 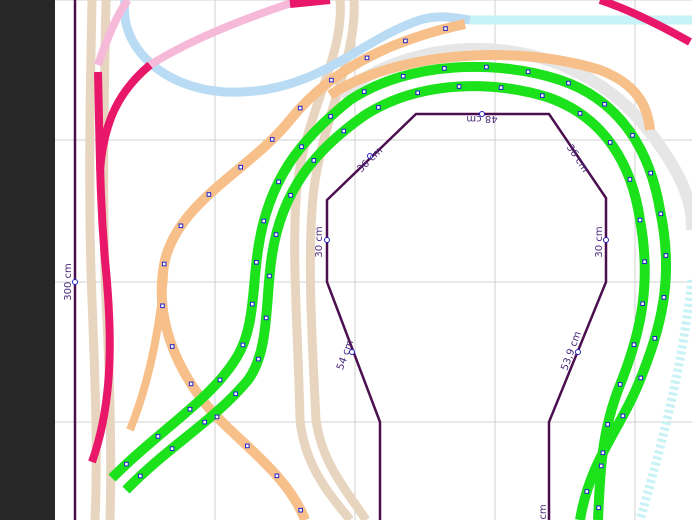 What do you see at coordinates (147, 345) in the screenshot?
I see `track-orange-branch` at bounding box center [147, 345].